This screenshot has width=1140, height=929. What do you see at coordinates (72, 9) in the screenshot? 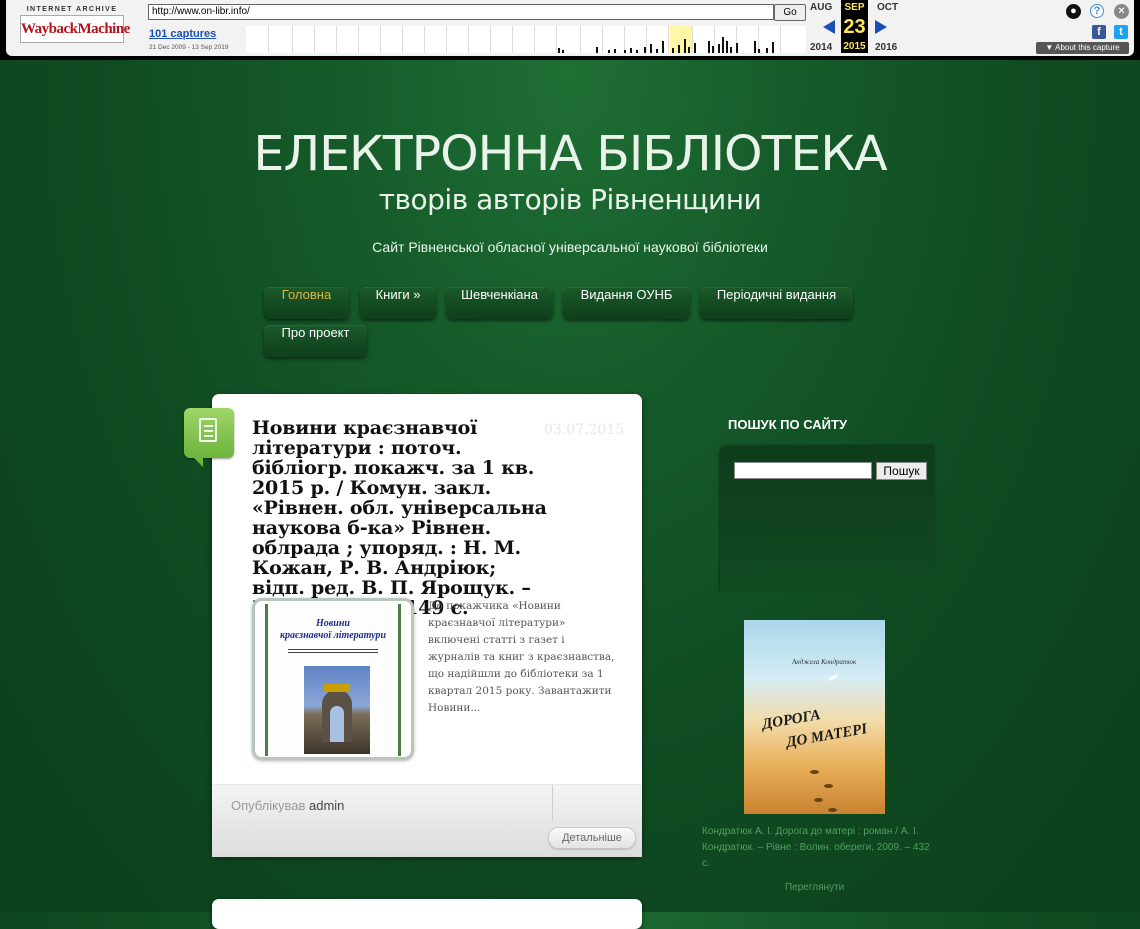
I see `wayback-logo-top: INTERNET ARCHIVE` at bounding box center [72, 9].